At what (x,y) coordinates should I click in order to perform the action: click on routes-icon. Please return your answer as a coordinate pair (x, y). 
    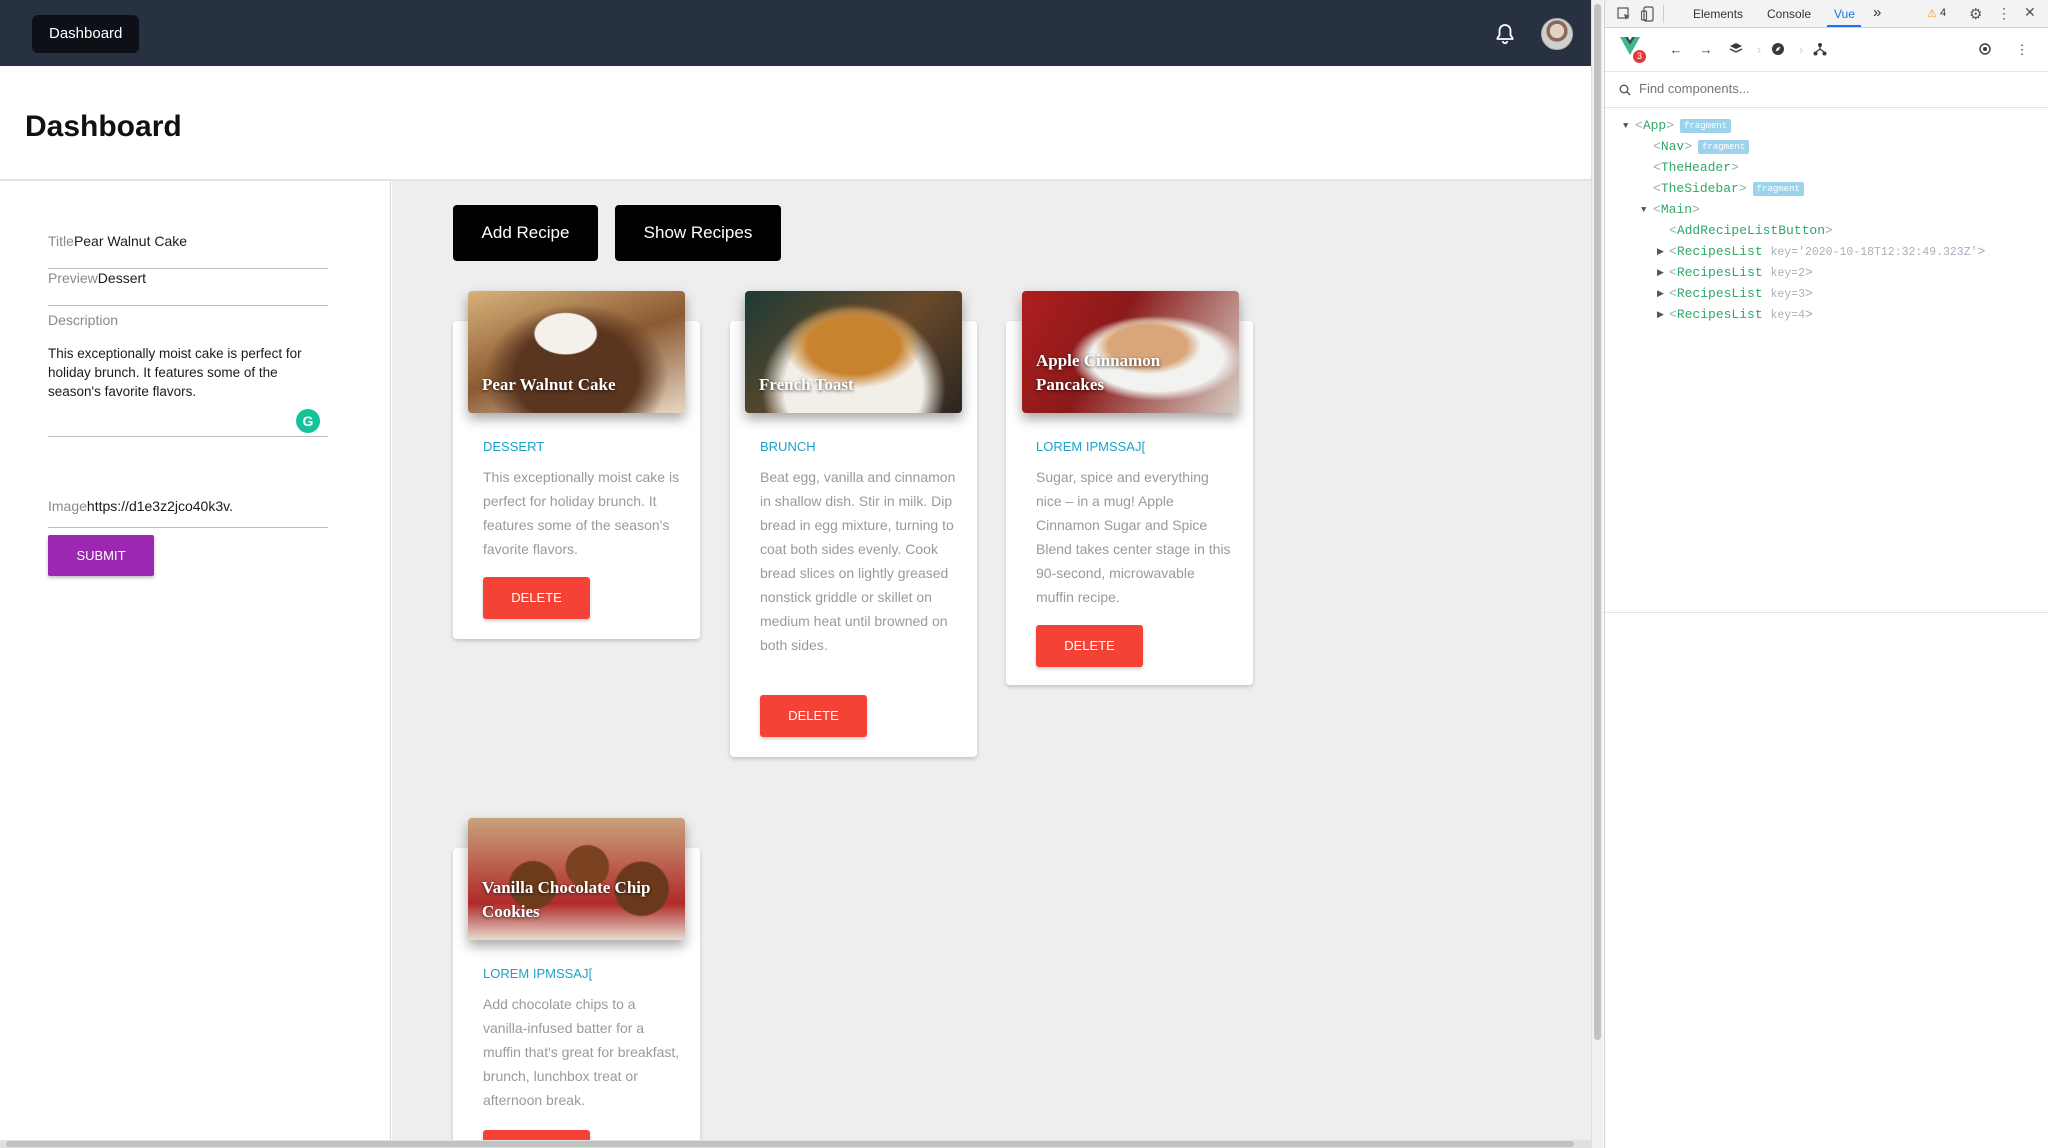
    Looking at the image, I should click on (1820, 49).